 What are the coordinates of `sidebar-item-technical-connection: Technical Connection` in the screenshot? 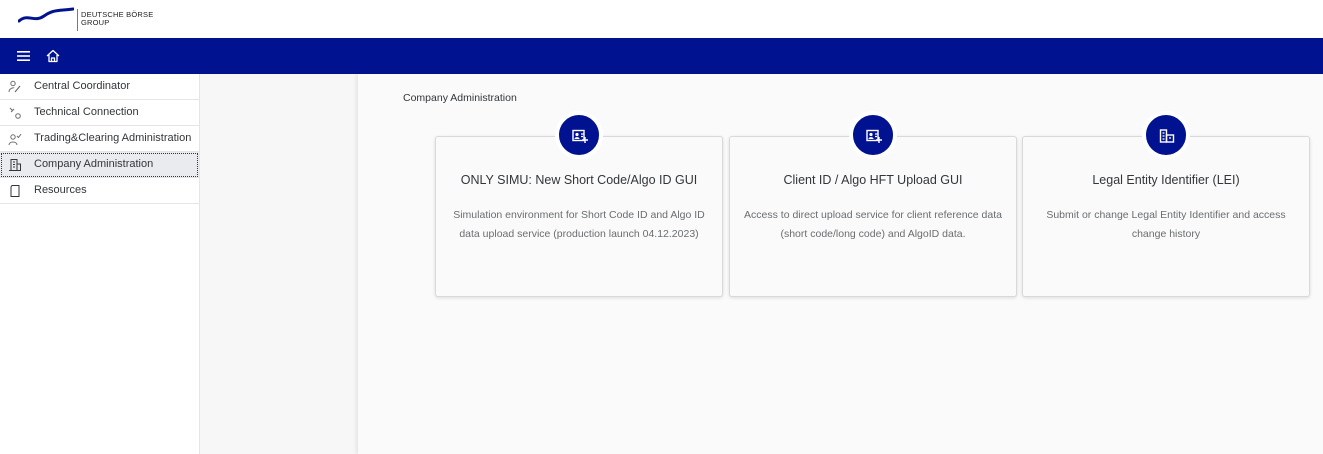 It's located at (99, 113).